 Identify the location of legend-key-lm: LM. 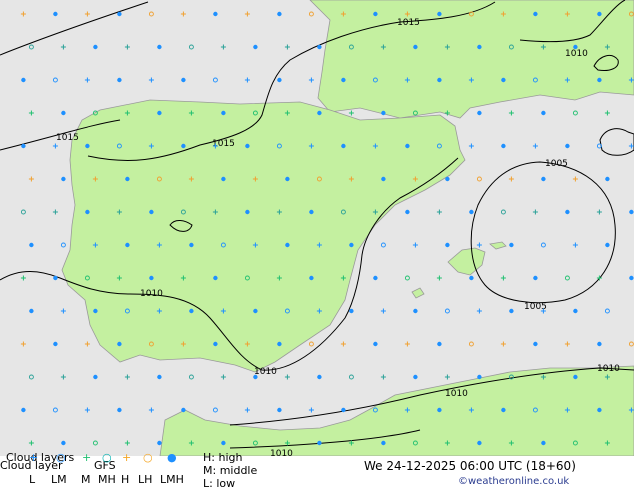
(59, 479).